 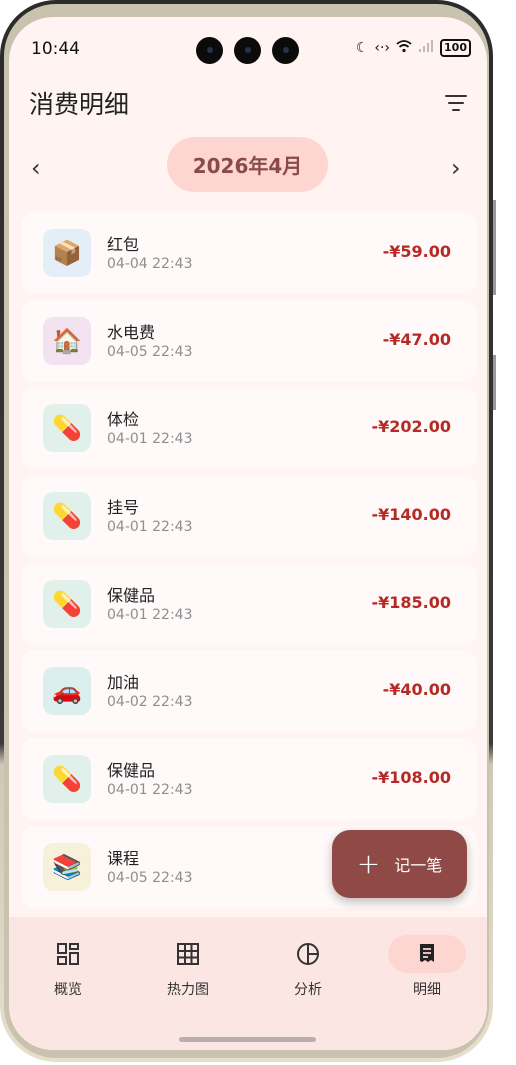 What do you see at coordinates (36, 168) in the screenshot?
I see `prev-month-button: ‹` at bounding box center [36, 168].